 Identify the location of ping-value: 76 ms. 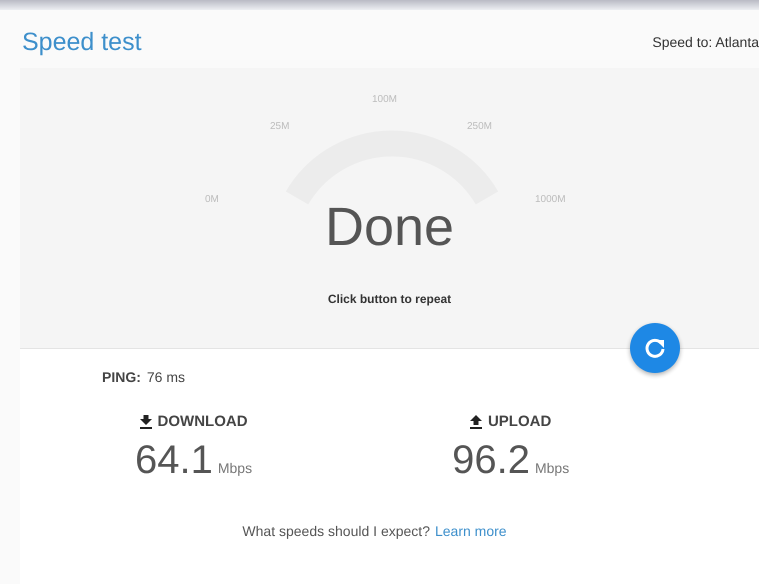
(166, 377).